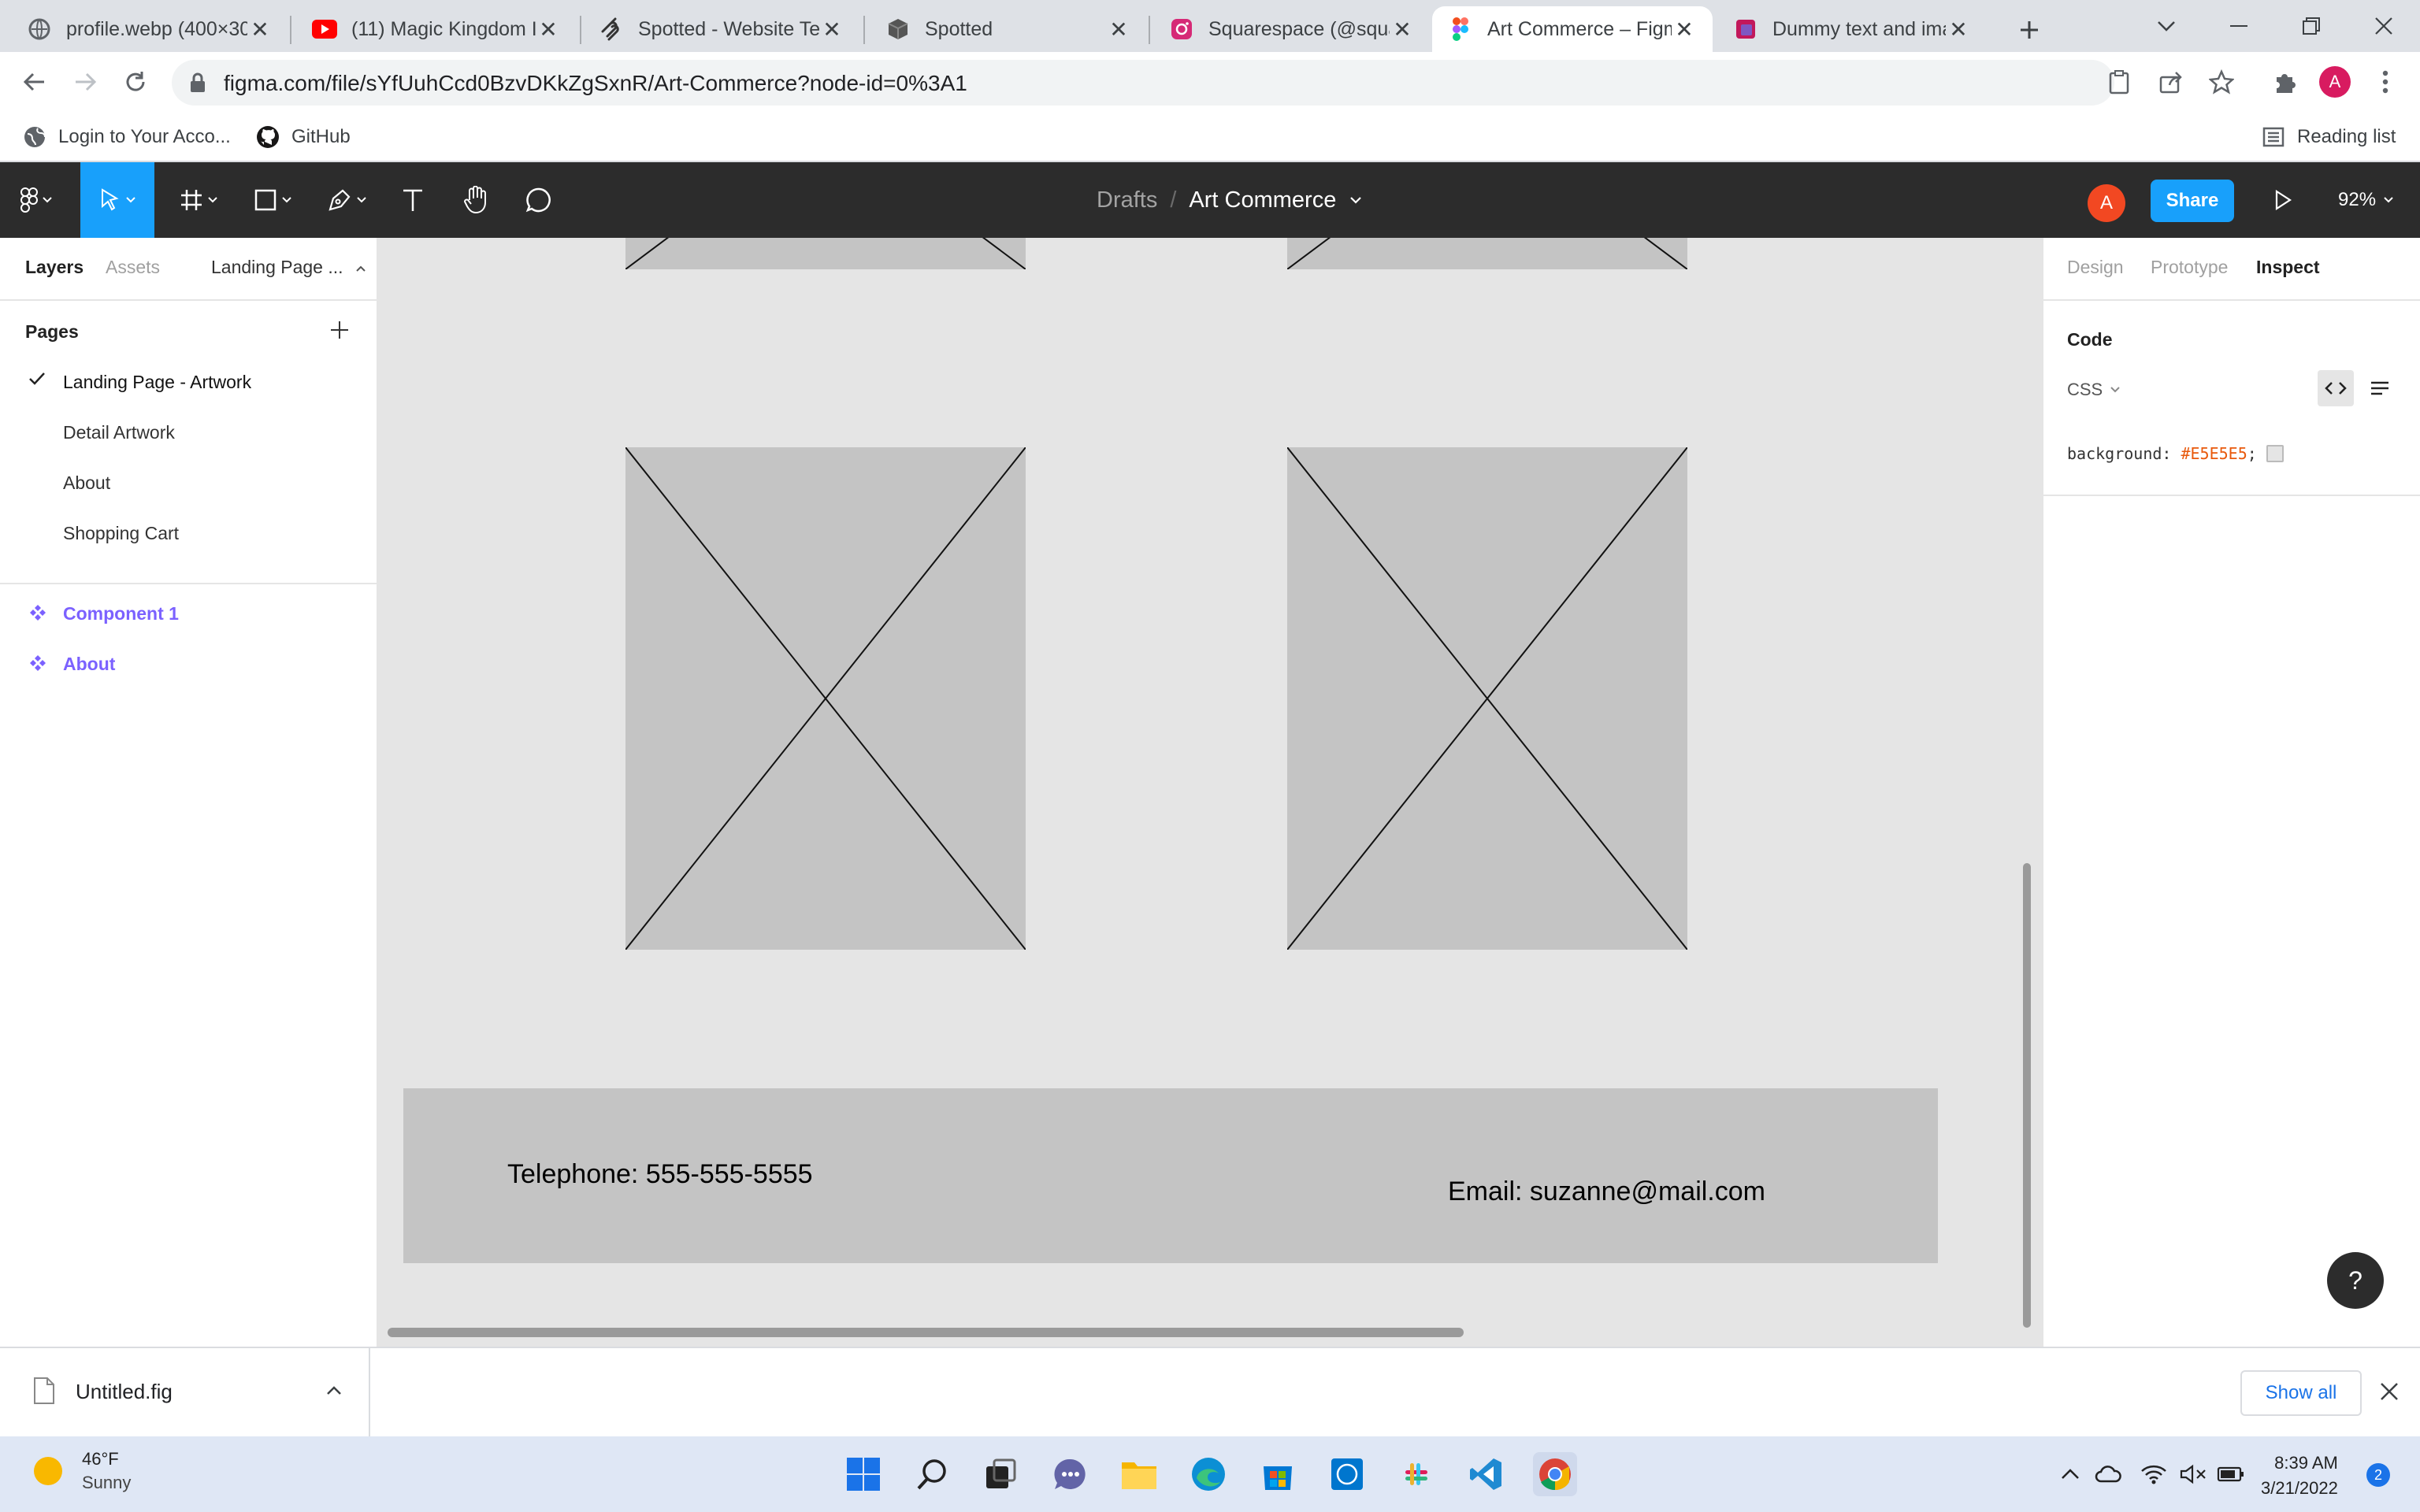  Describe the element at coordinates (2301, 1393) in the screenshot. I see `show-all-downloads-button: Show all` at that location.